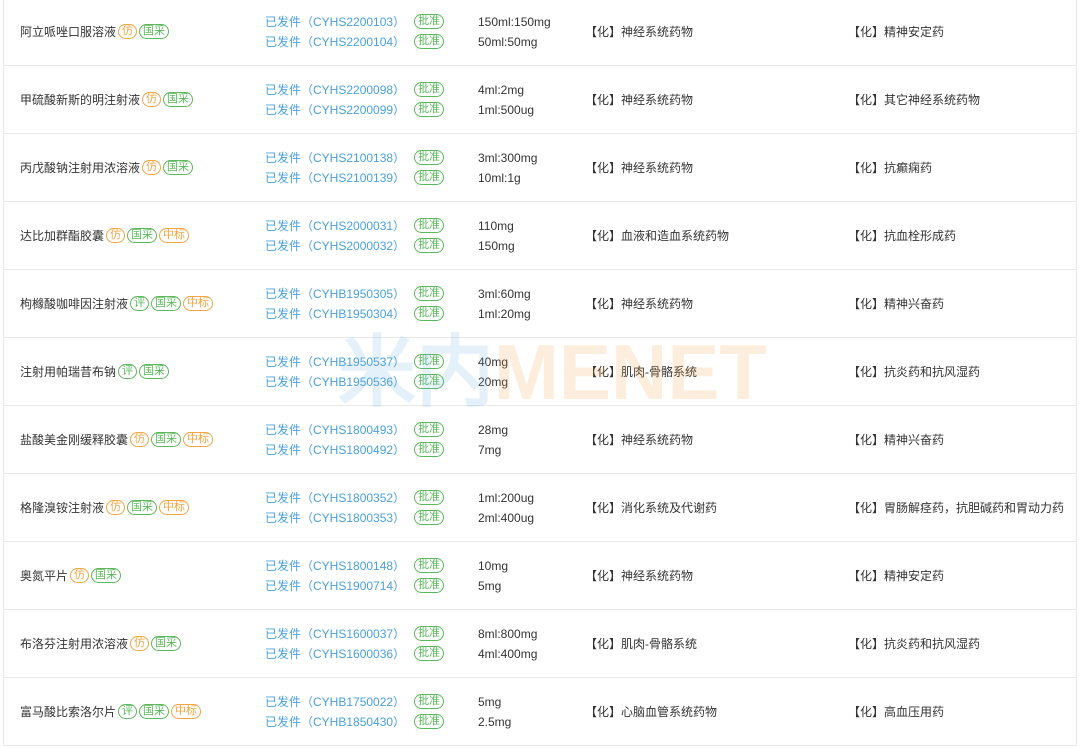  I want to click on drug-name-cell: 甲硫酸新斯的明注射液仿国采, so click(133, 99).